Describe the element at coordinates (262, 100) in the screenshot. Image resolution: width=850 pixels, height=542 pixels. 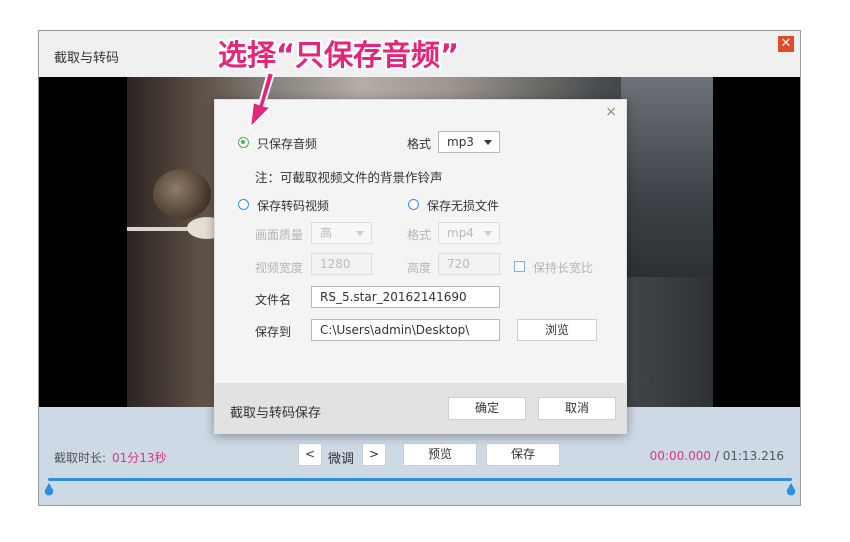
I see `annotation-arrow-icon` at that location.